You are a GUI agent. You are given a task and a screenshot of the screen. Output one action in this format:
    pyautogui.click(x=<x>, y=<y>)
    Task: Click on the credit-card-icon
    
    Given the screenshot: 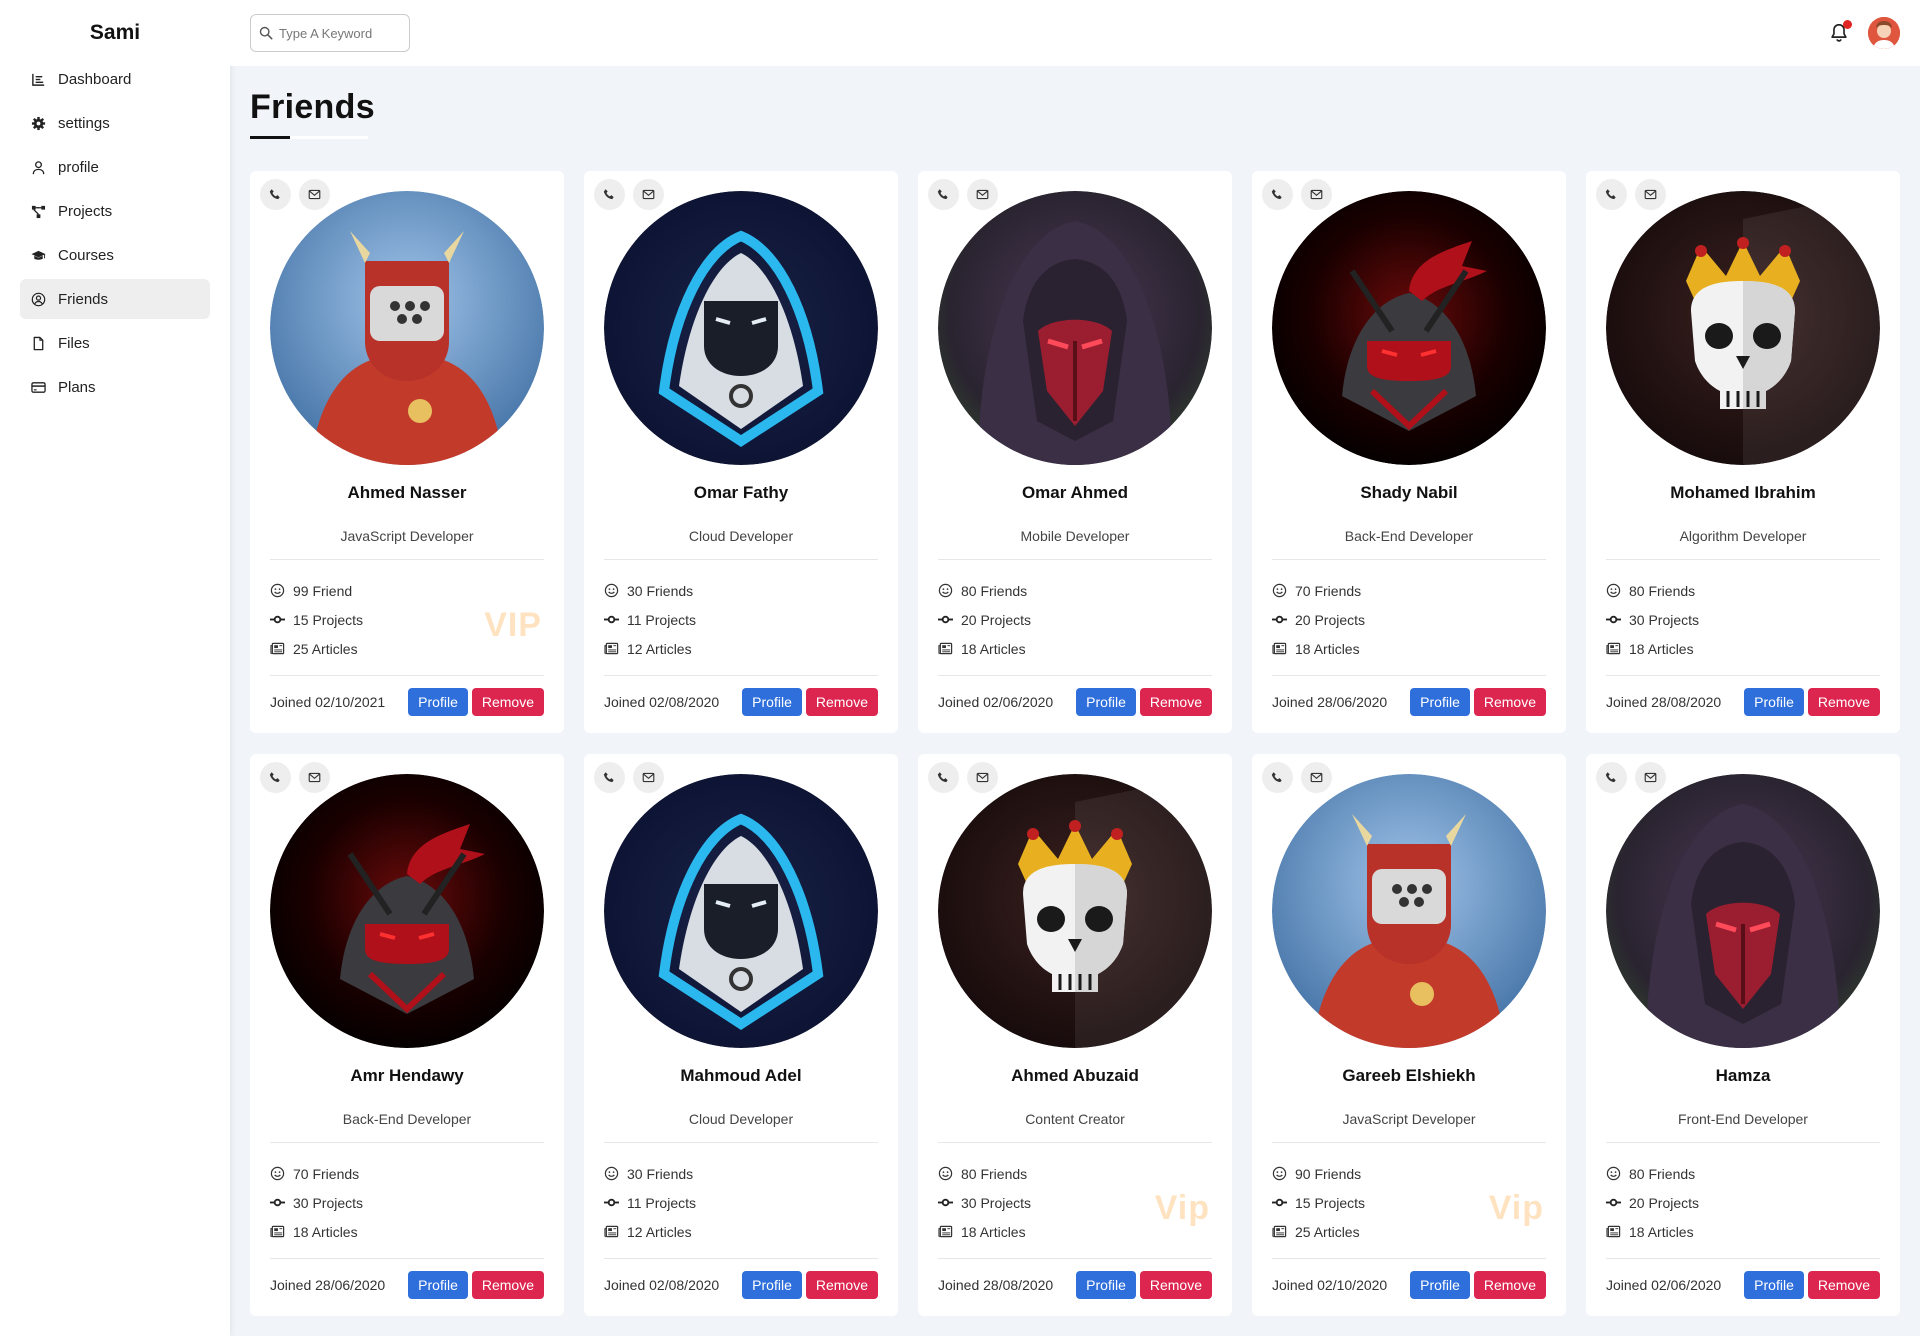 What is the action you would take?
    pyautogui.click(x=38, y=387)
    